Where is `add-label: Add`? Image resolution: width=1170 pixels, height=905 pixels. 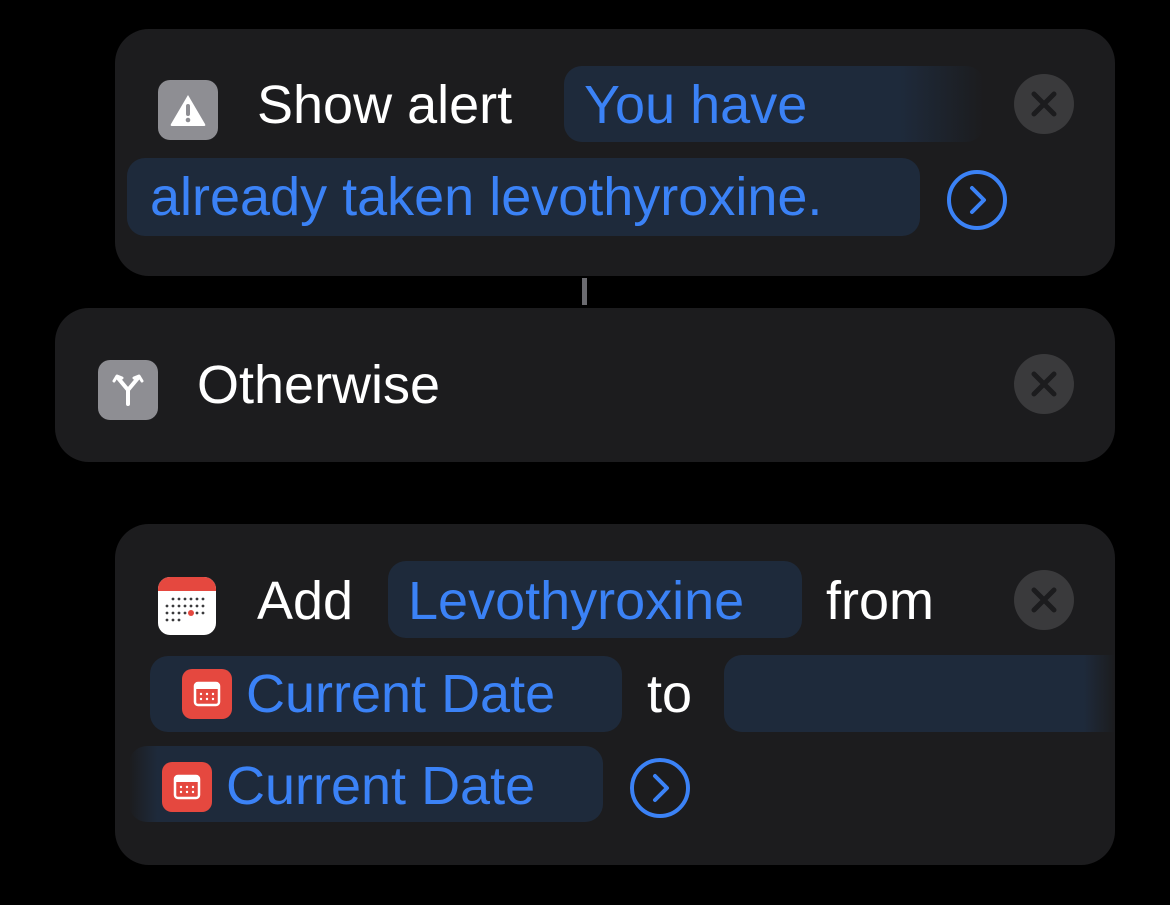
add-label: Add is located at coordinates (305, 601).